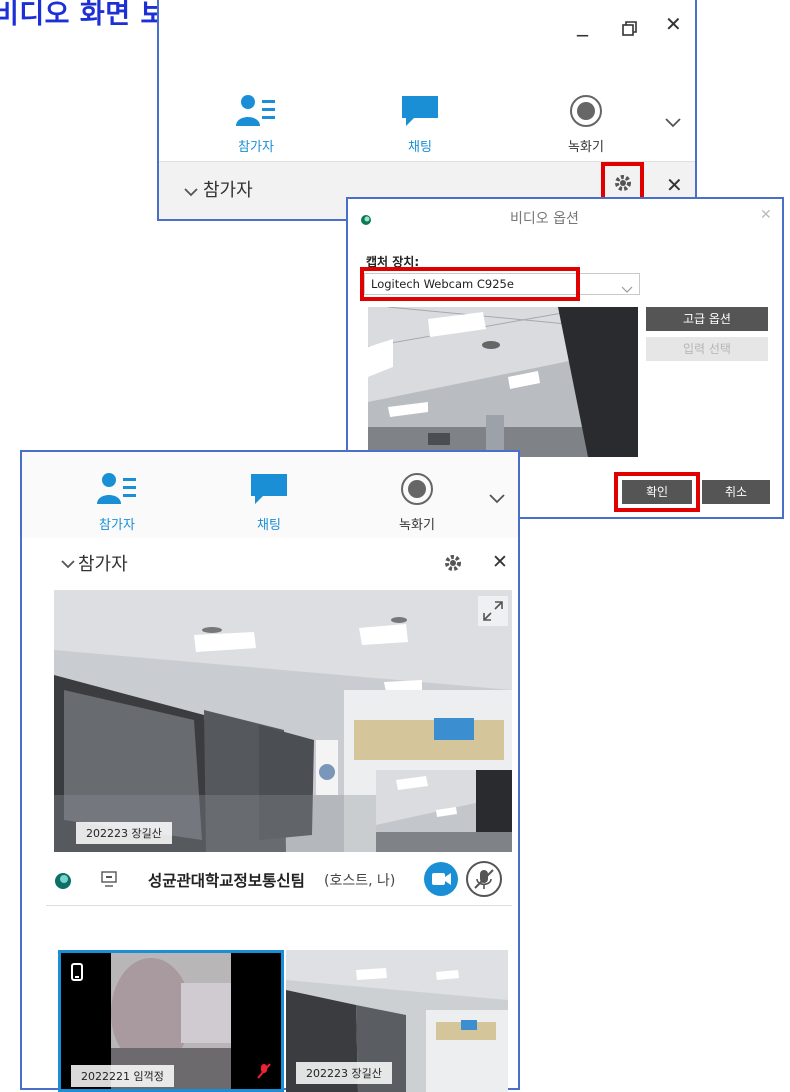  I want to click on minimize-icon: _, so click(582, 24).